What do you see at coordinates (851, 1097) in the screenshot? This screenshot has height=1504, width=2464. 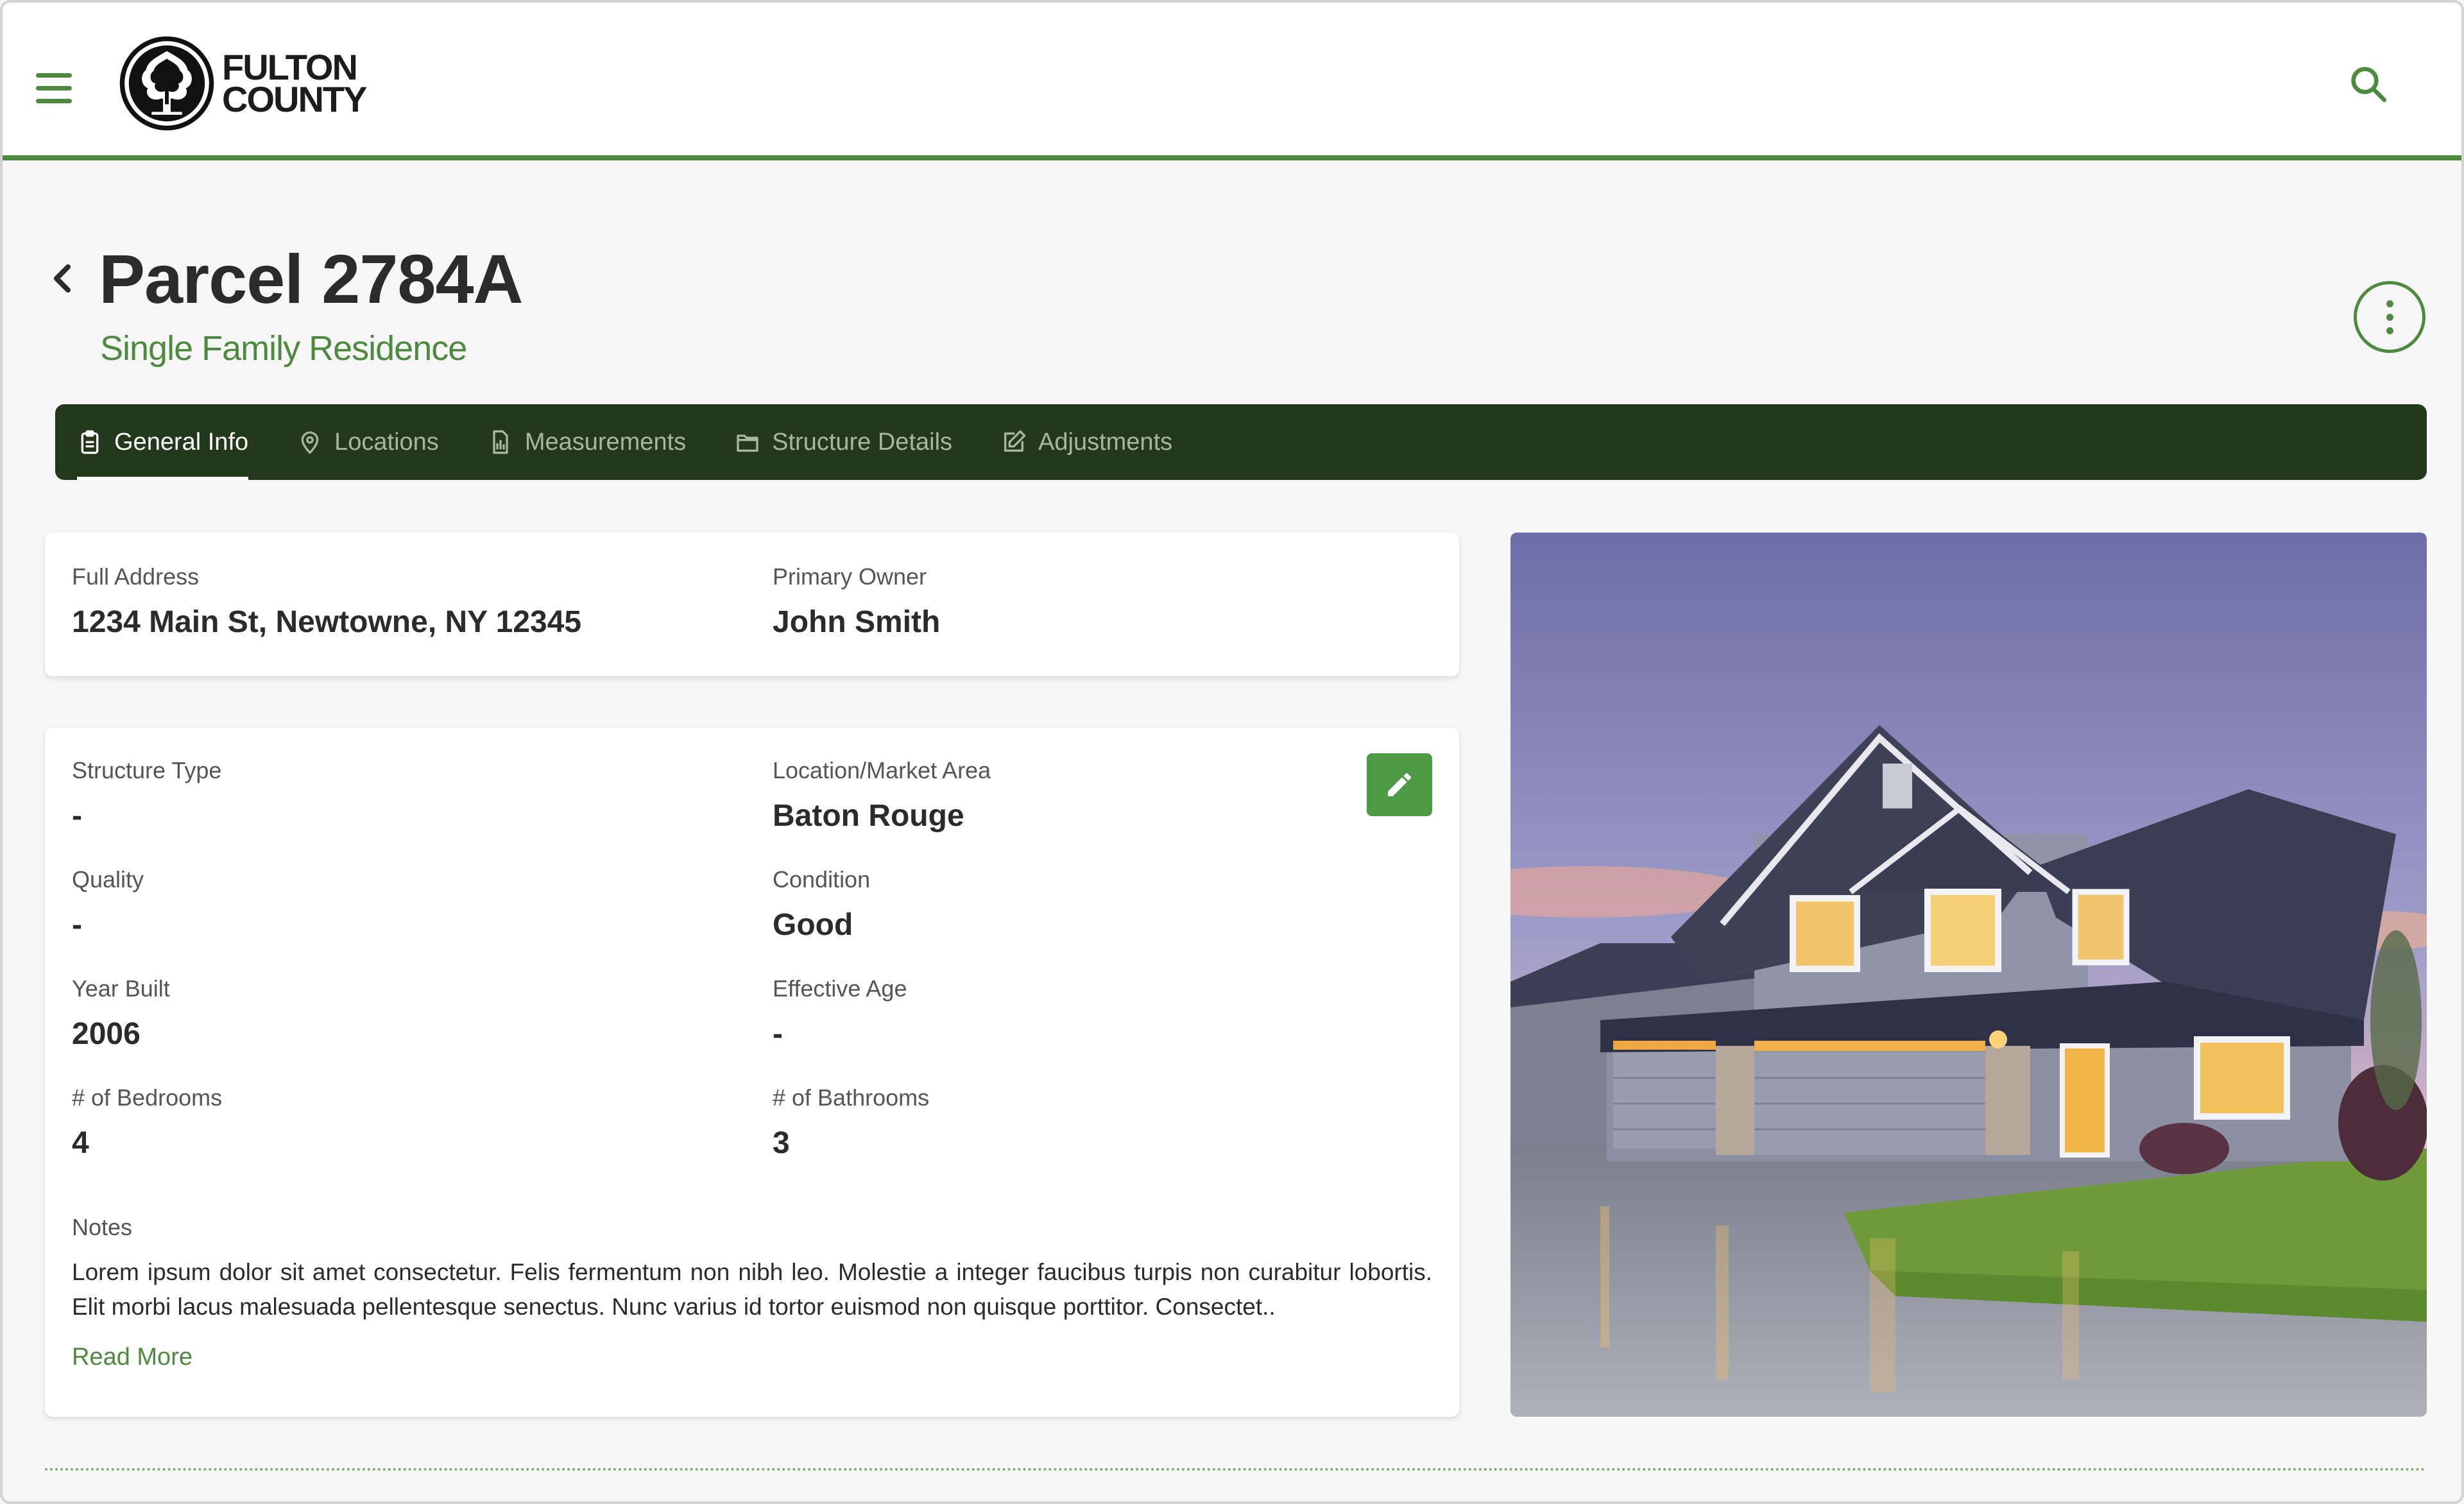 I see `bathrooms-label: # of Bathrooms` at bounding box center [851, 1097].